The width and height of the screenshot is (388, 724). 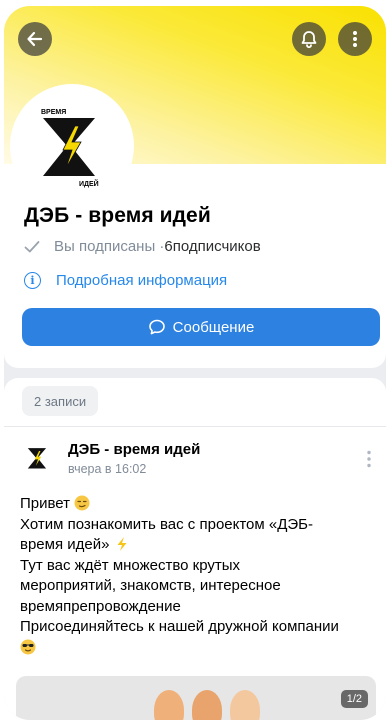 I want to click on post-timestamp: вчера в 16:02, so click(x=107, y=469).